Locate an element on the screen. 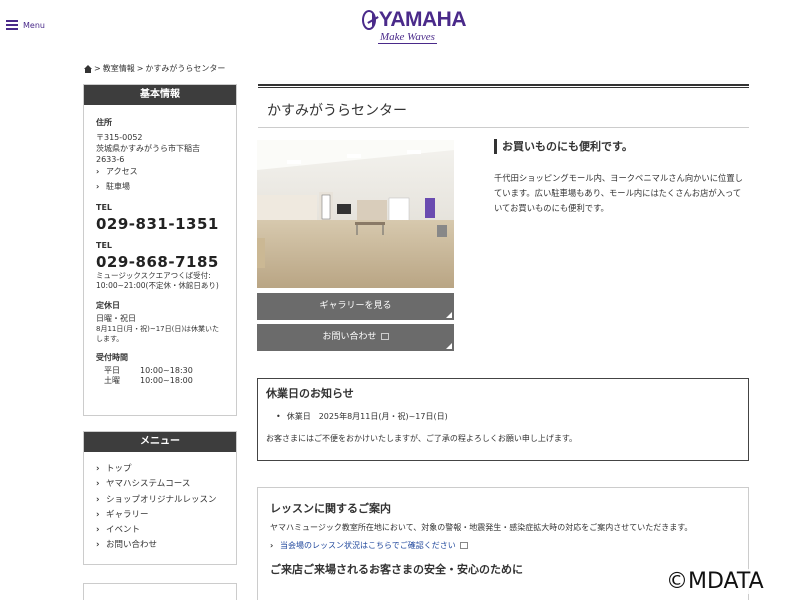  hours-label: 受付時間 is located at coordinates (112, 357).